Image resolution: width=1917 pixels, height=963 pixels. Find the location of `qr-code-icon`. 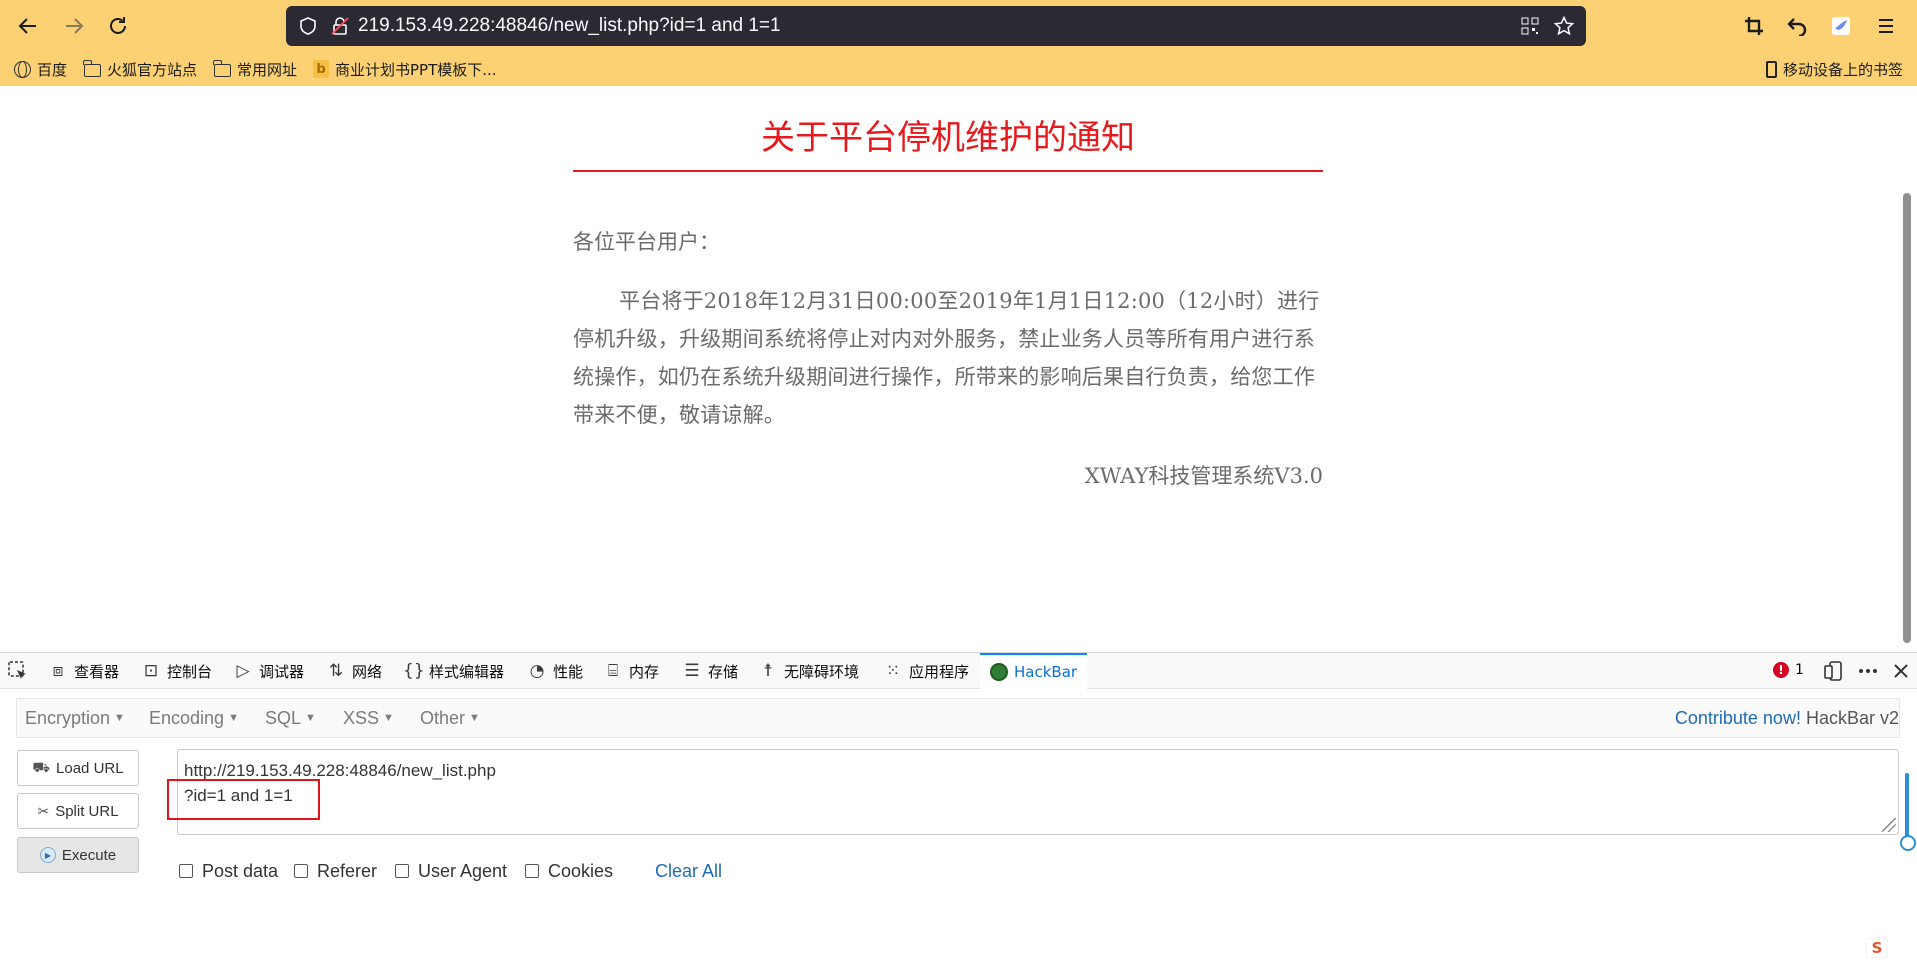

qr-code-icon is located at coordinates (1530, 26).